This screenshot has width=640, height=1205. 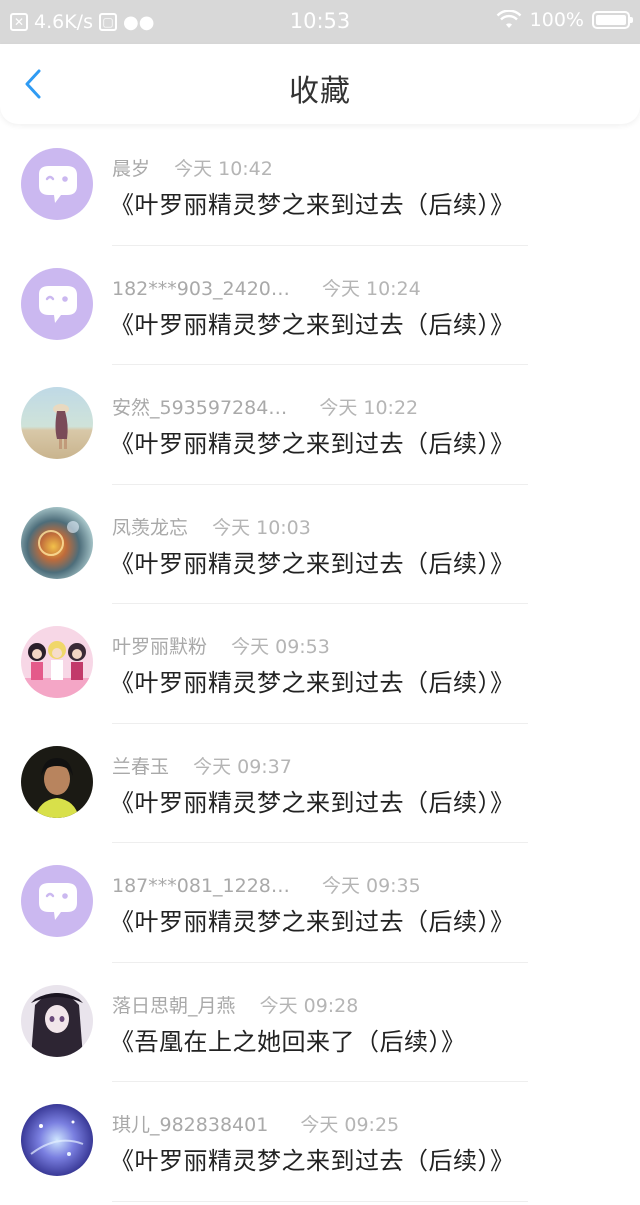 I want to click on item-meta: 落日思朝_月燕 今天 09:28, so click(x=235, y=1004).